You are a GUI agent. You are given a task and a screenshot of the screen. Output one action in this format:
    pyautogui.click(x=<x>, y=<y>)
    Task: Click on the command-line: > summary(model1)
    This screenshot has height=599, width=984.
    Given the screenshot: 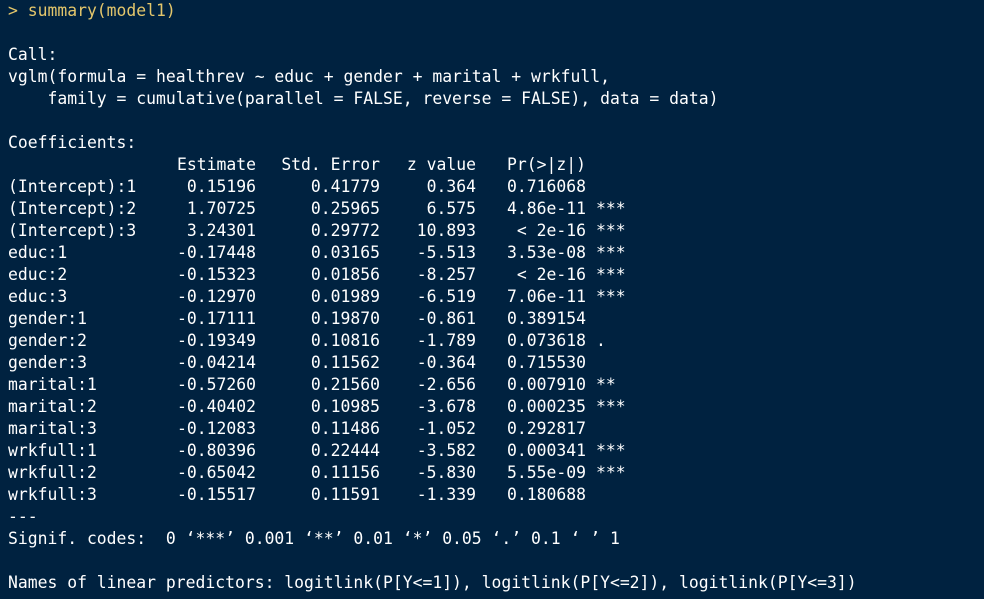 What is the action you would take?
    pyautogui.click(x=92, y=10)
    